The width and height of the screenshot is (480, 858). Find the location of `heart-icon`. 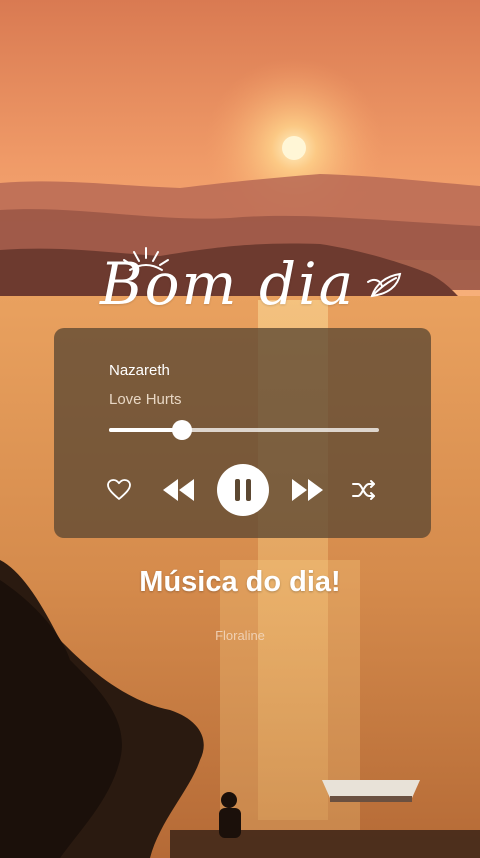

heart-icon is located at coordinates (119, 490).